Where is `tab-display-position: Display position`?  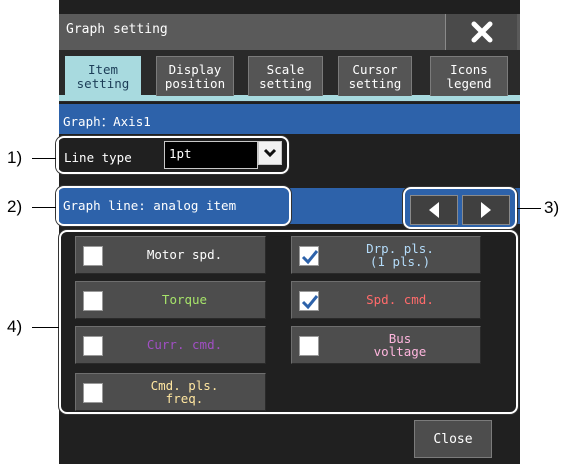
tab-display-position: Display position is located at coordinates (195, 76).